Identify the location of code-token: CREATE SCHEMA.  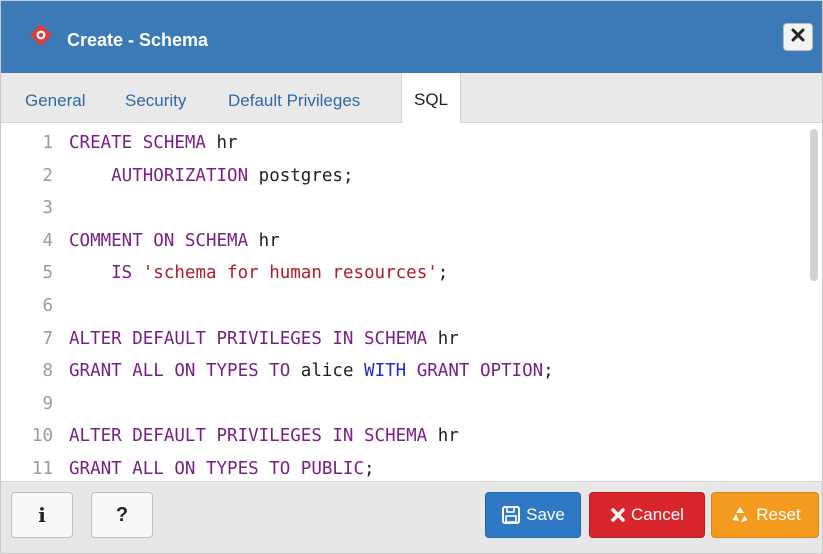
(137, 143).